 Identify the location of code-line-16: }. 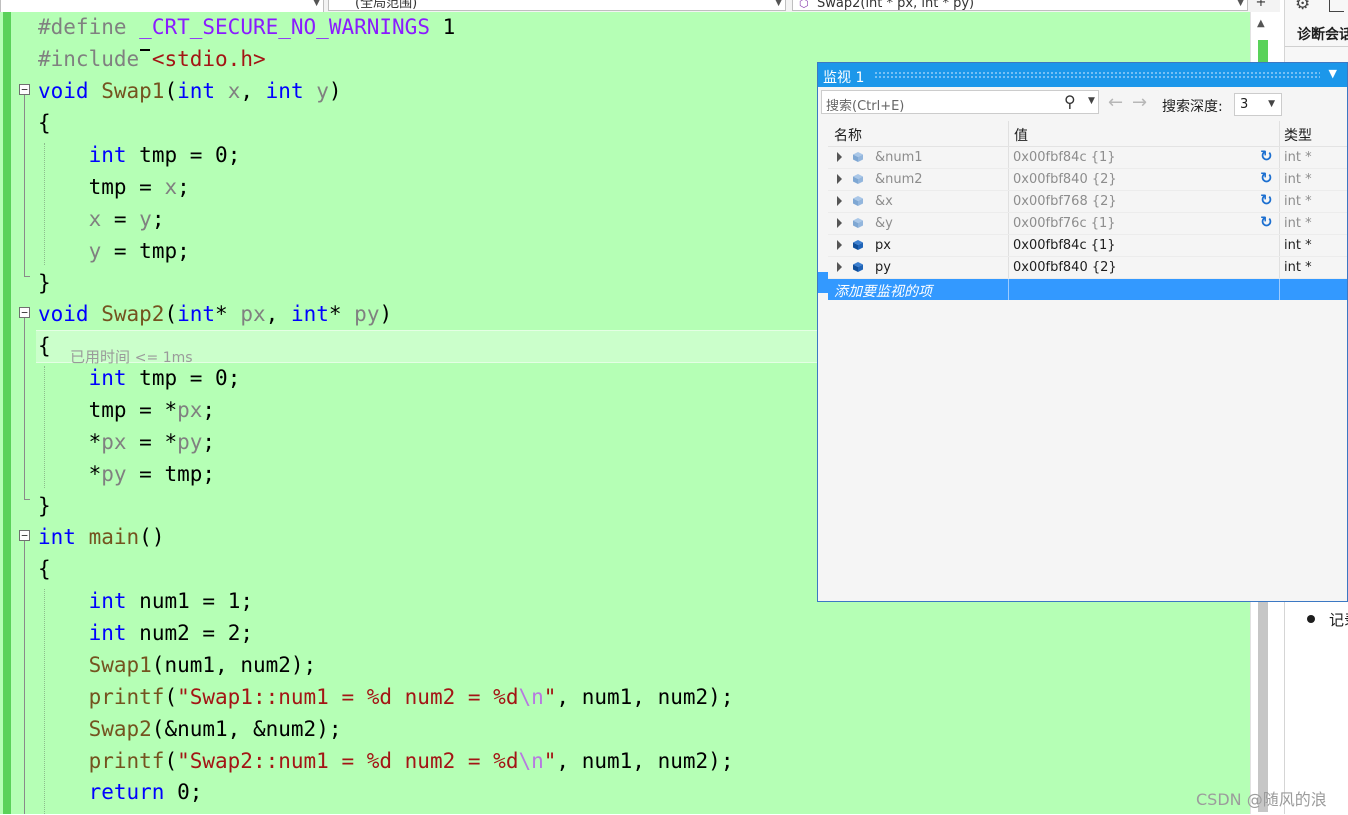
(44, 506).